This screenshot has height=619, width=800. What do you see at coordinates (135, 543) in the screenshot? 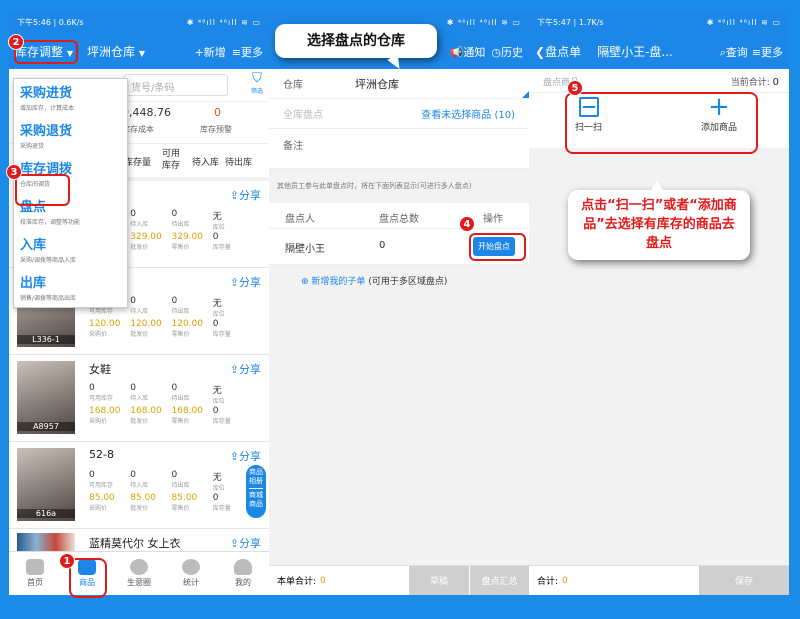
I see `product-name: 蓝精莫代尔 女上衣` at bounding box center [135, 543].